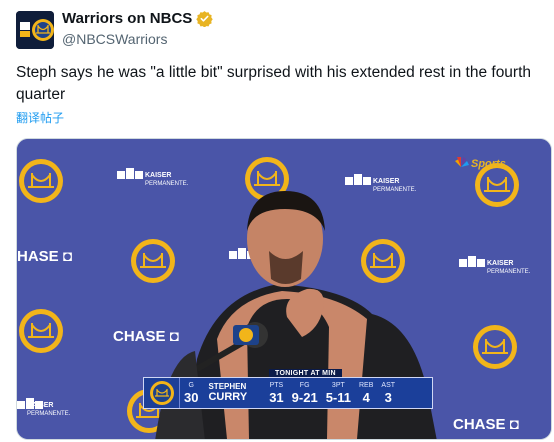  I want to click on stat-label: AST, so click(388, 385).